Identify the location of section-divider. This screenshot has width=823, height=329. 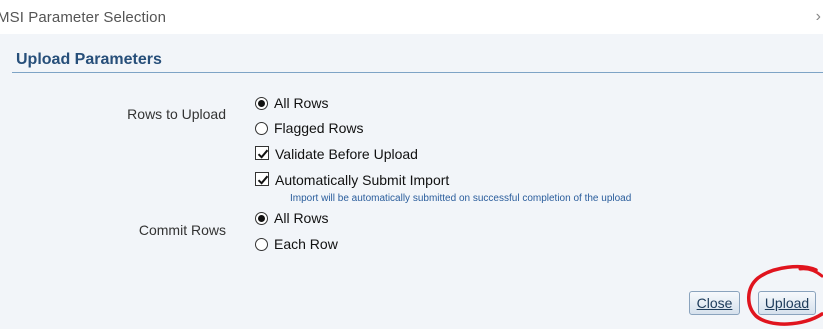
(417, 72).